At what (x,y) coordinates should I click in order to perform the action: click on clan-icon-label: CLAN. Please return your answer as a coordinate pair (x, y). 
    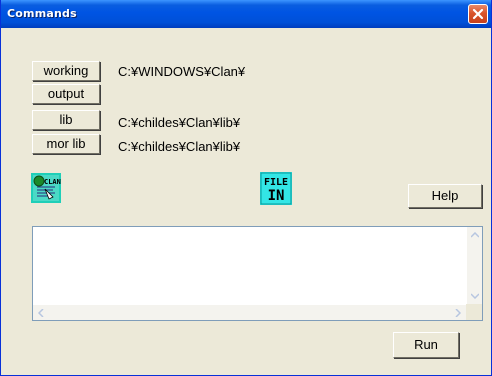
    Looking at the image, I should click on (52, 182).